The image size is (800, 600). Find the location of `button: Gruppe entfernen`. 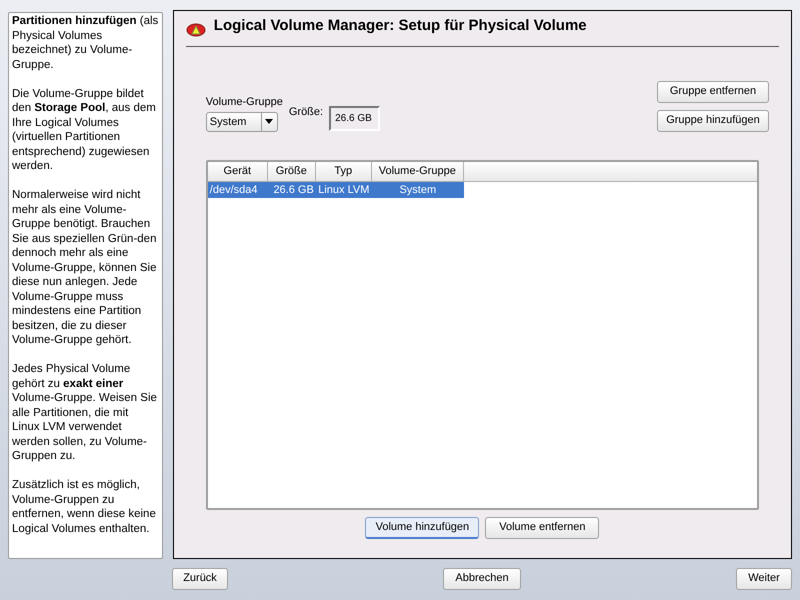

button: Gruppe entfernen is located at coordinates (713, 91).